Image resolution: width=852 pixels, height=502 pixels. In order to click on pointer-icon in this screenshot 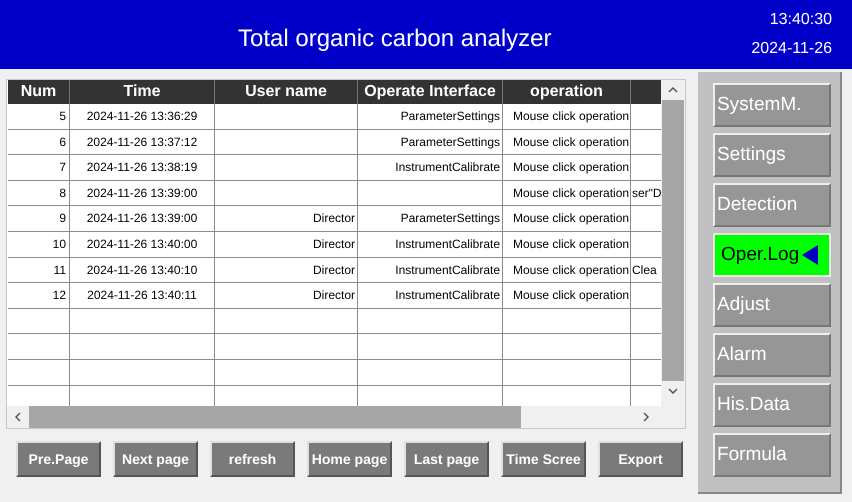, I will do `click(810, 255)`.